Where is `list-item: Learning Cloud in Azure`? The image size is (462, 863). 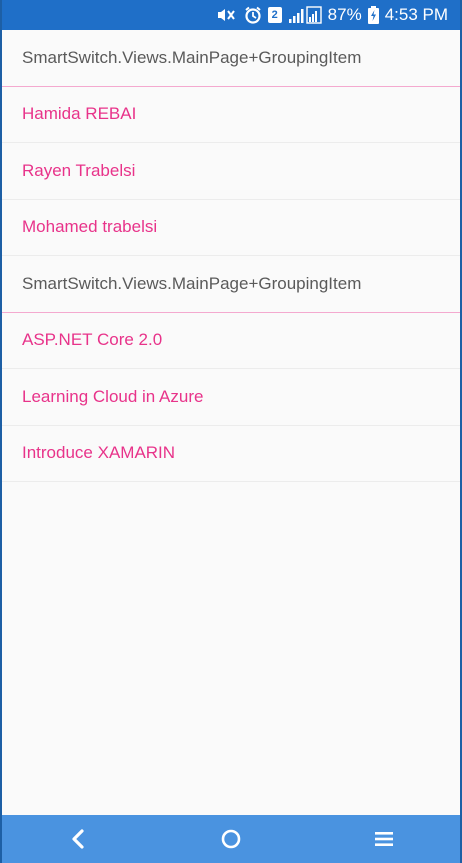 list-item: Learning Cloud in Azure is located at coordinates (231, 397).